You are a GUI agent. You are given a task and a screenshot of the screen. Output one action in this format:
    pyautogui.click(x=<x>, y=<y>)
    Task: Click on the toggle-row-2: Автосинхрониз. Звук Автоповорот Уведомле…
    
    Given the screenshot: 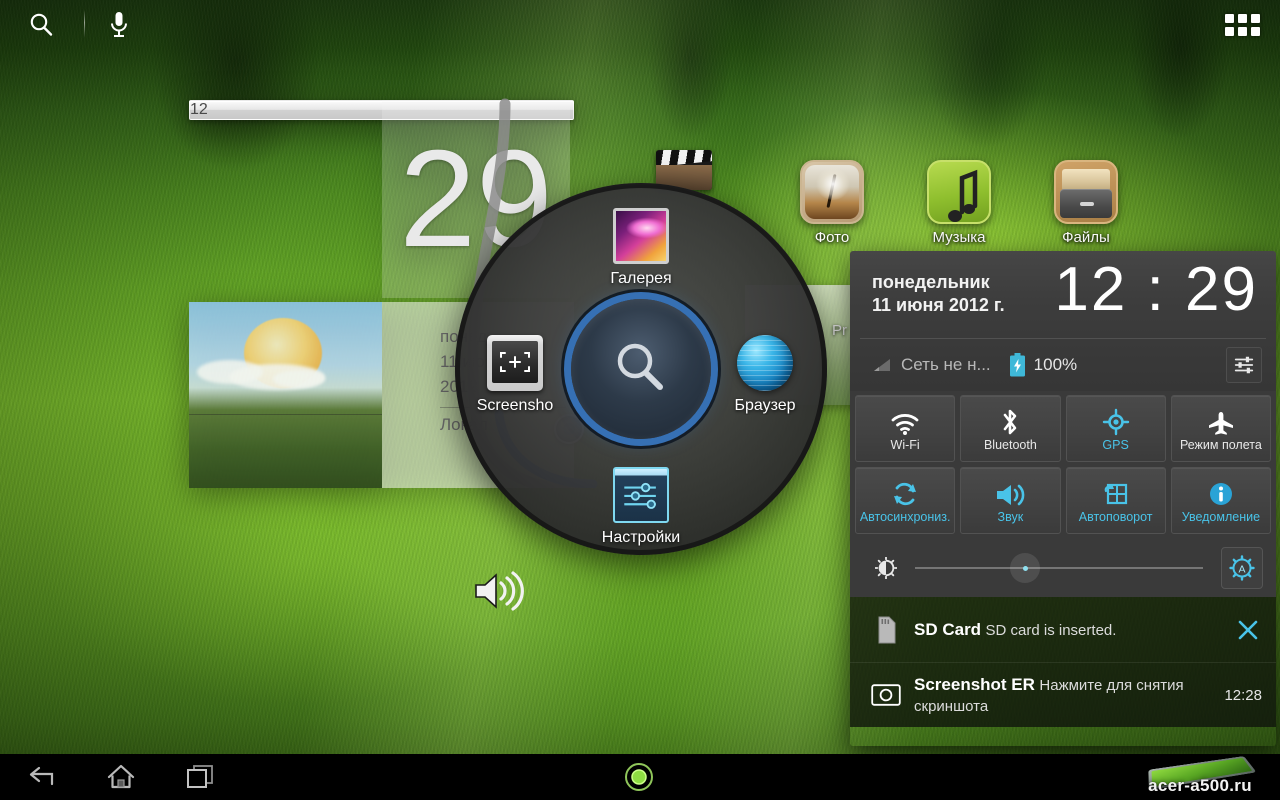 What is the action you would take?
    pyautogui.click(x=1063, y=500)
    